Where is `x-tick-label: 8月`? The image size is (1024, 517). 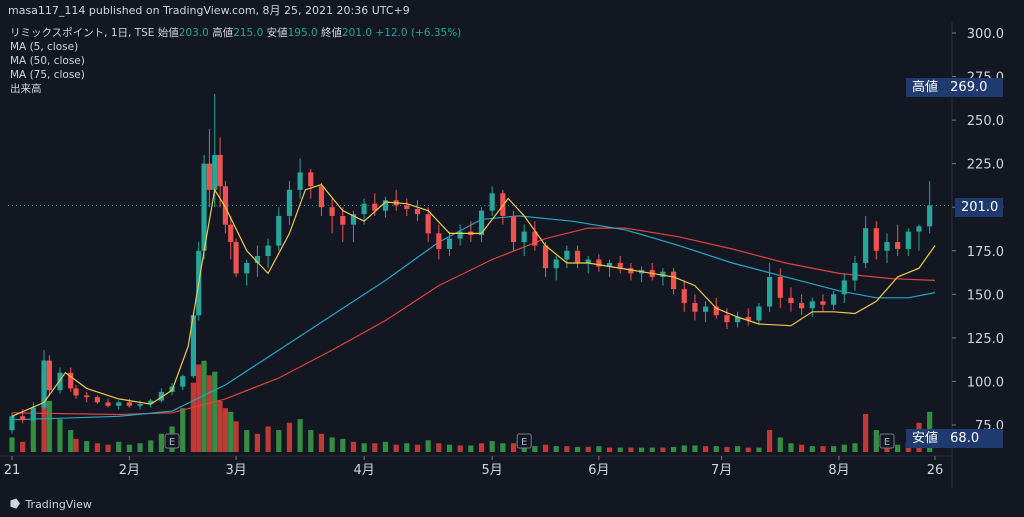
x-tick-label: 8月 is located at coordinates (838, 470).